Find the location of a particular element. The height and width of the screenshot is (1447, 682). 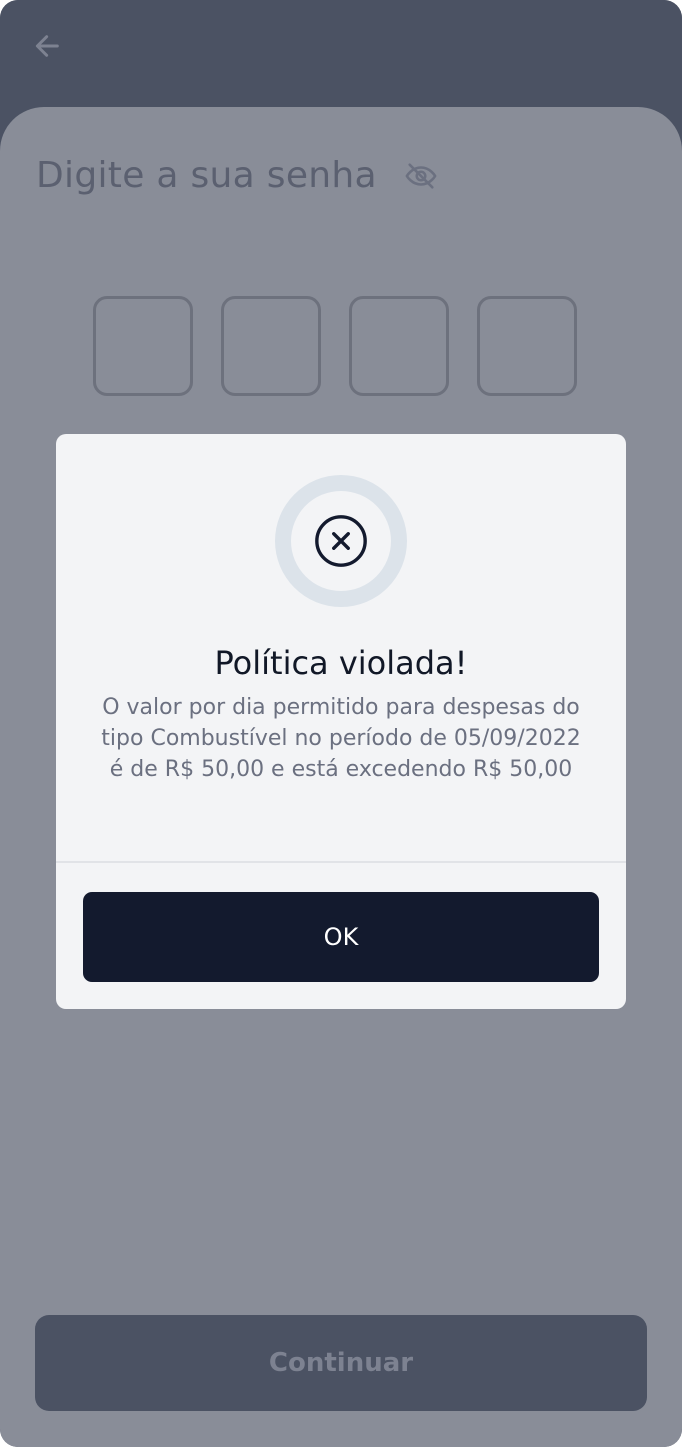

dialog-icon-container is located at coordinates (341, 541).